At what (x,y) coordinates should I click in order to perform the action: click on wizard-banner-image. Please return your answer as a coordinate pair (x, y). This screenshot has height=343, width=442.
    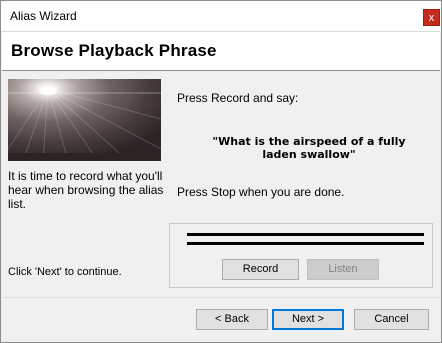
    Looking at the image, I should click on (84, 120).